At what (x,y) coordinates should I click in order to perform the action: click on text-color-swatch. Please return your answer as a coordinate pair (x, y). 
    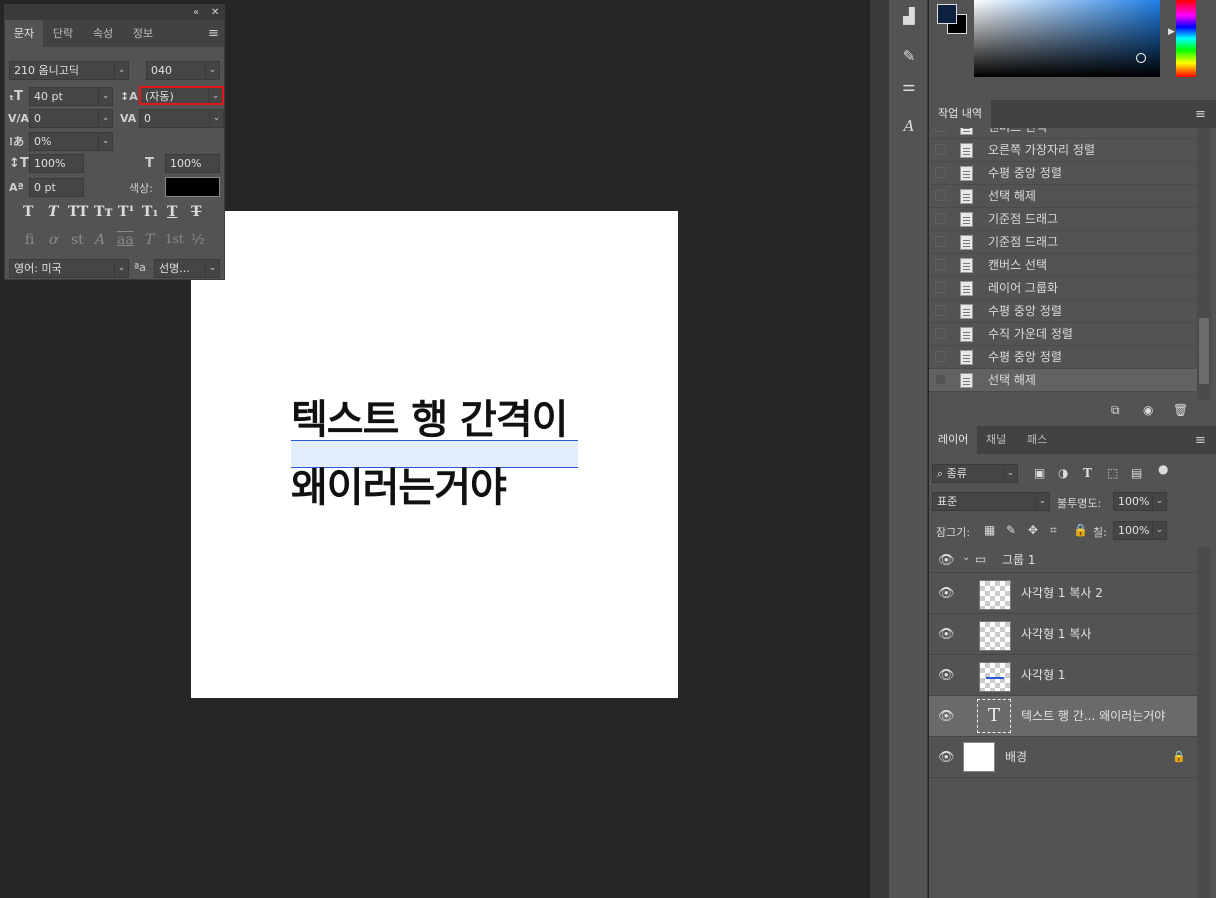
    Looking at the image, I should click on (192, 187).